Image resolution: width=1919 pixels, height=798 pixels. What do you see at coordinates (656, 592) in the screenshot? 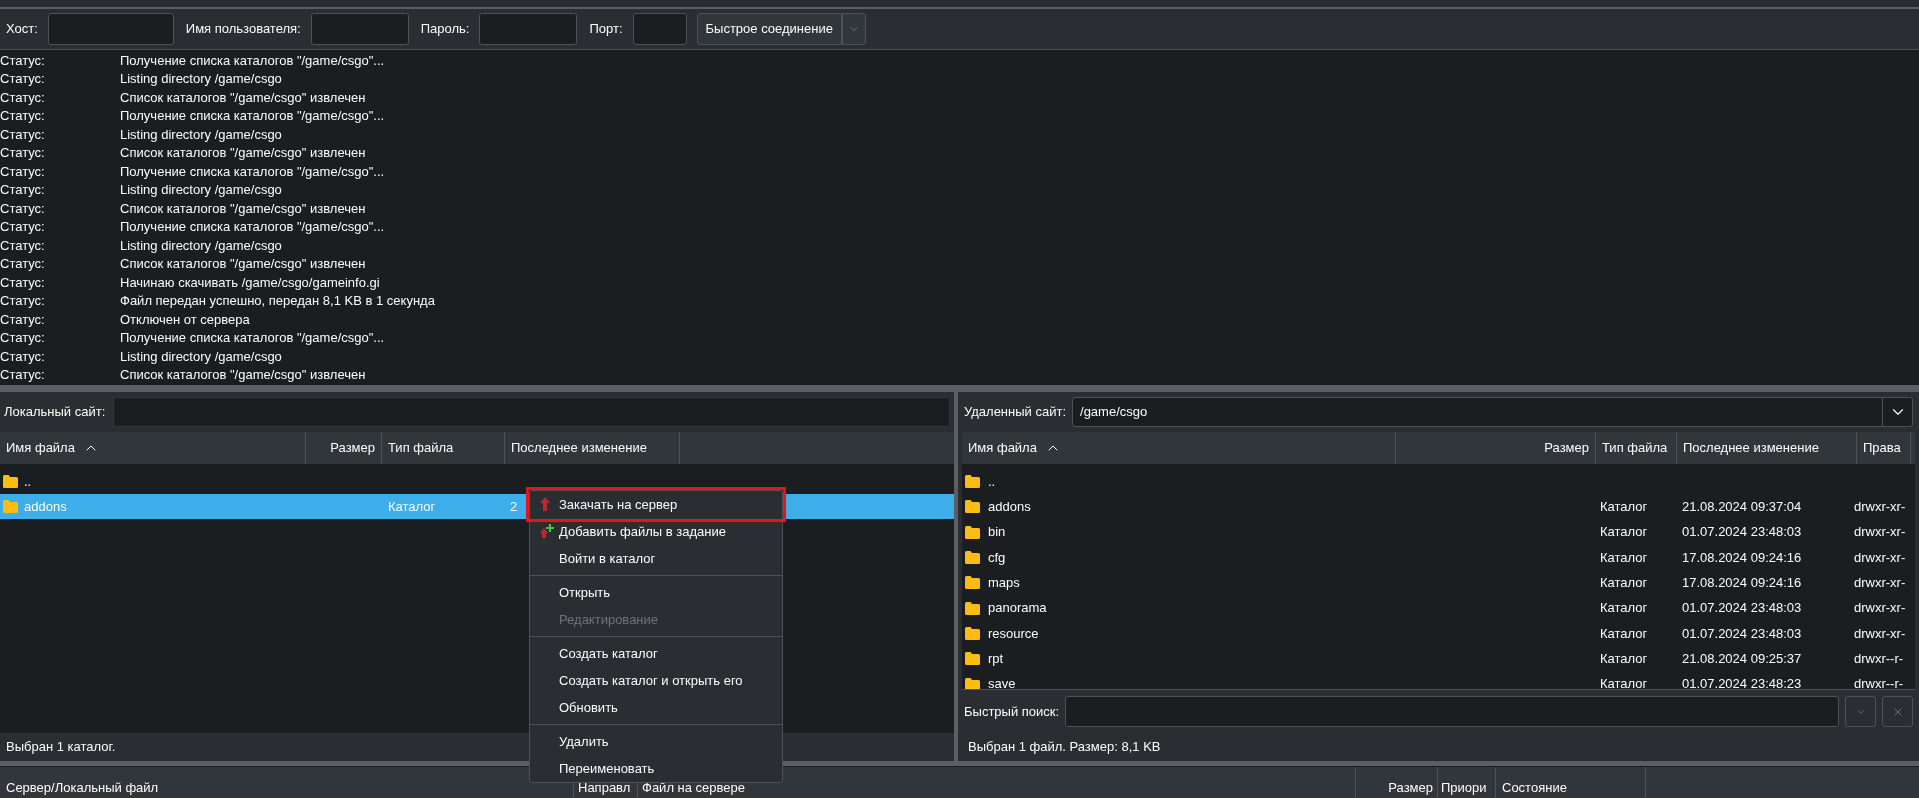
I see `menu-item: Открыть` at bounding box center [656, 592].